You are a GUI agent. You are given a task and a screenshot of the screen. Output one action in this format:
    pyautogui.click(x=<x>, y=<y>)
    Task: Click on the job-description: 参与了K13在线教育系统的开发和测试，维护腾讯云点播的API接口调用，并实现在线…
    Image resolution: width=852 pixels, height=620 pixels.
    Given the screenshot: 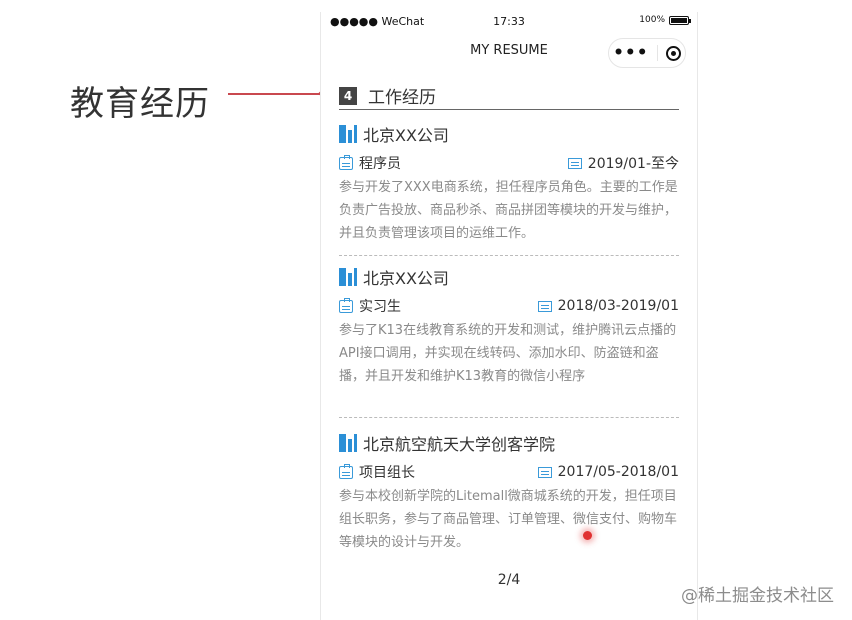 What is the action you would take?
    pyautogui.click(x=508, y=353)
    